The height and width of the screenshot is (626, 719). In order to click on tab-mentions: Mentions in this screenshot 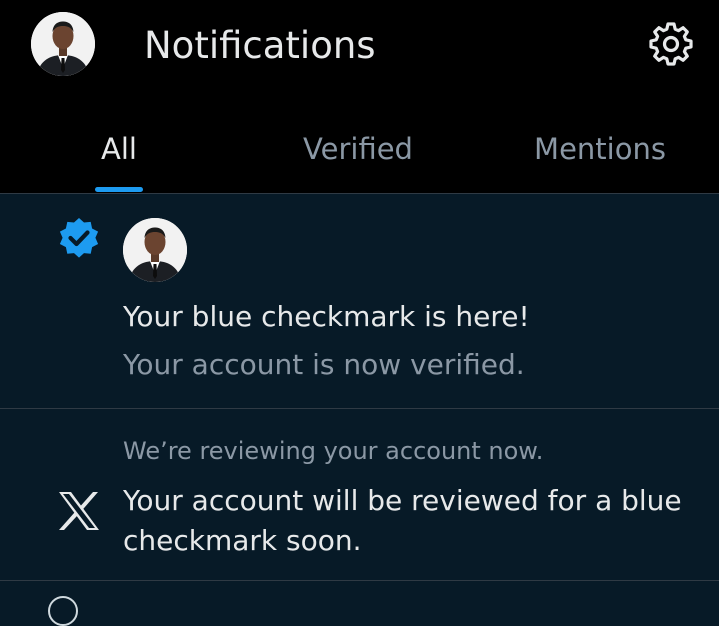, I will do `click(600, 149)`.